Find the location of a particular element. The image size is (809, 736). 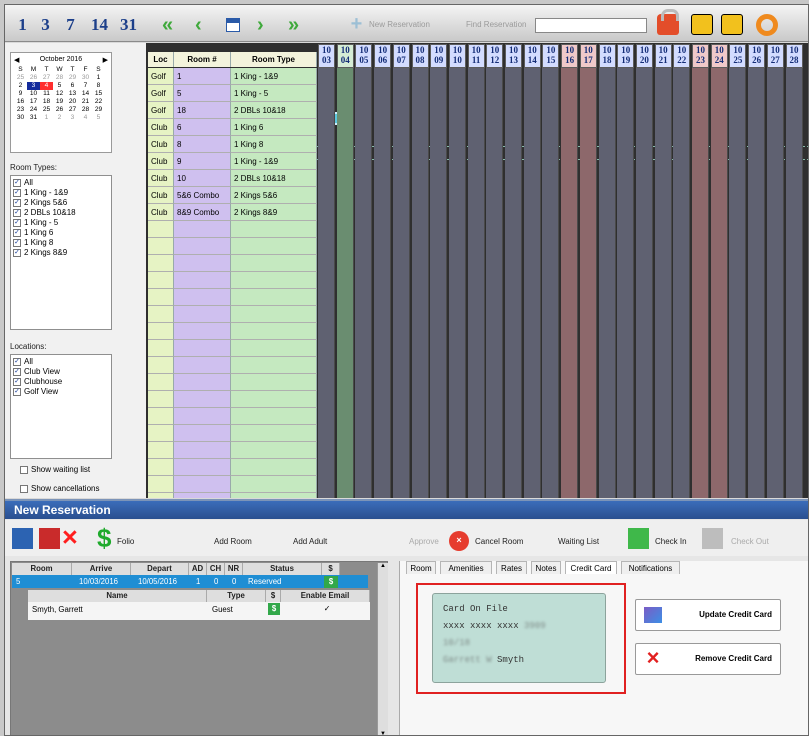

calendar-day: 6 is located at coordinates (72, 86).